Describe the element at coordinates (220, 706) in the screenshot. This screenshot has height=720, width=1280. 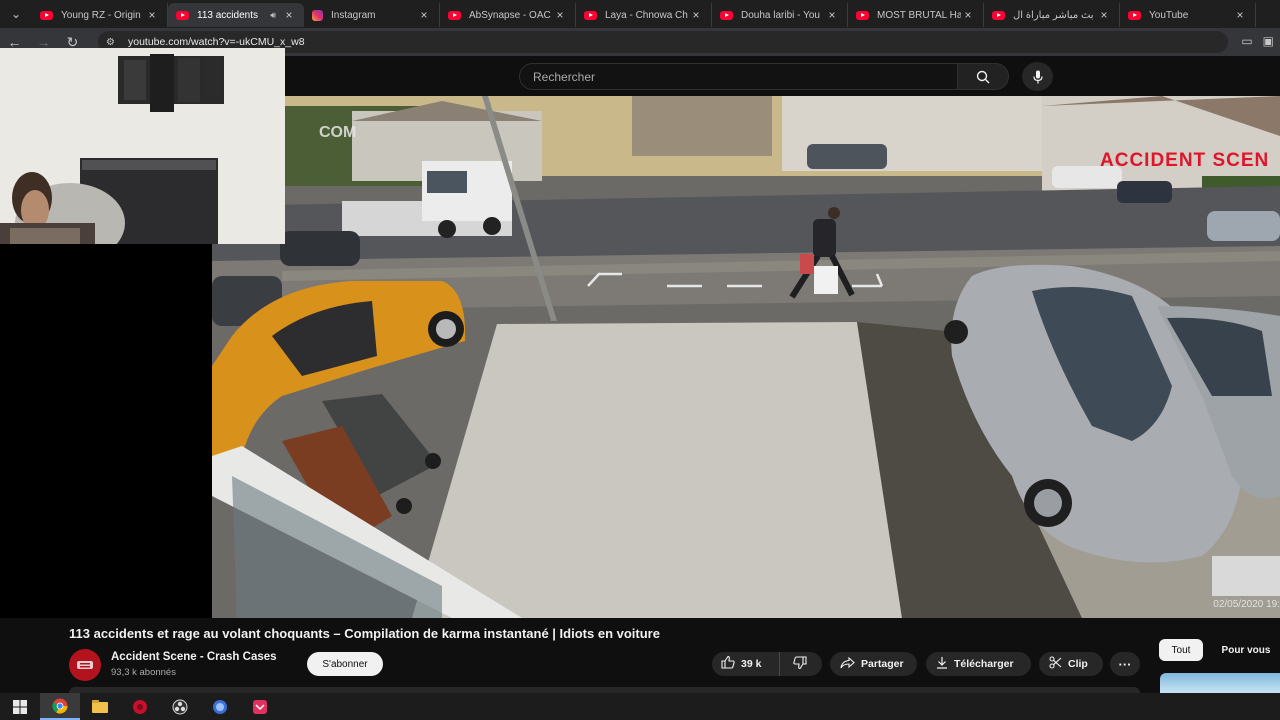
I see `blue-app-taskbar-icon` at that location.